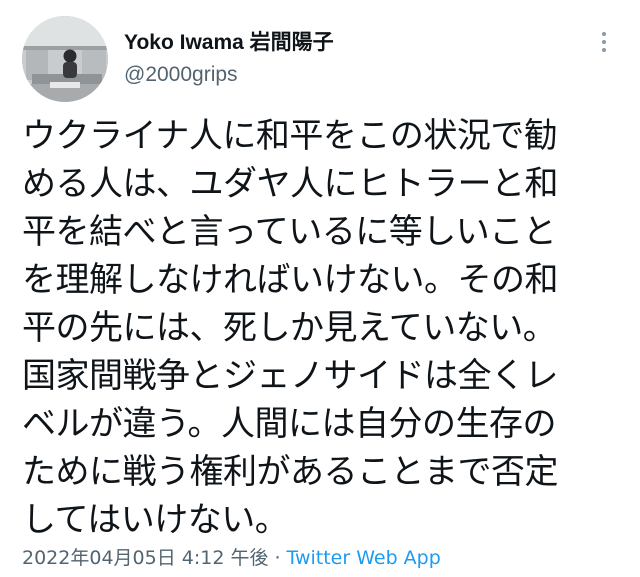  I want to click on profile-photo, so click(65, 59).